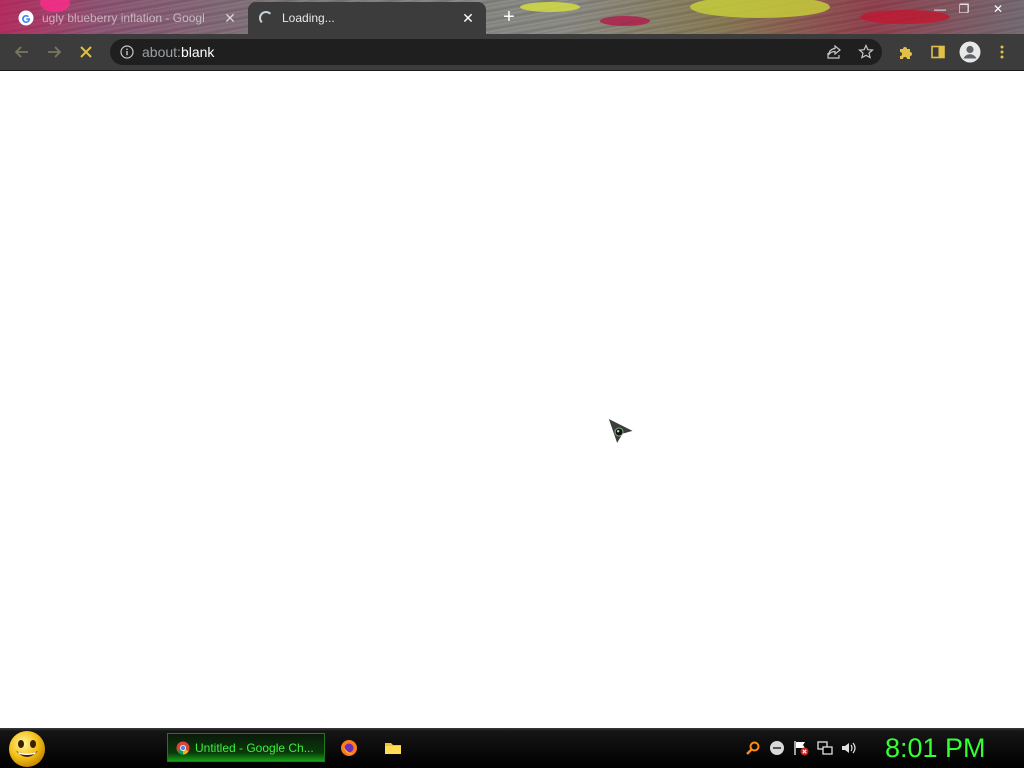 The width and height of the screenshot is (1024, 768). I want to click on start-button-smiley-icon, so click(27, 749).